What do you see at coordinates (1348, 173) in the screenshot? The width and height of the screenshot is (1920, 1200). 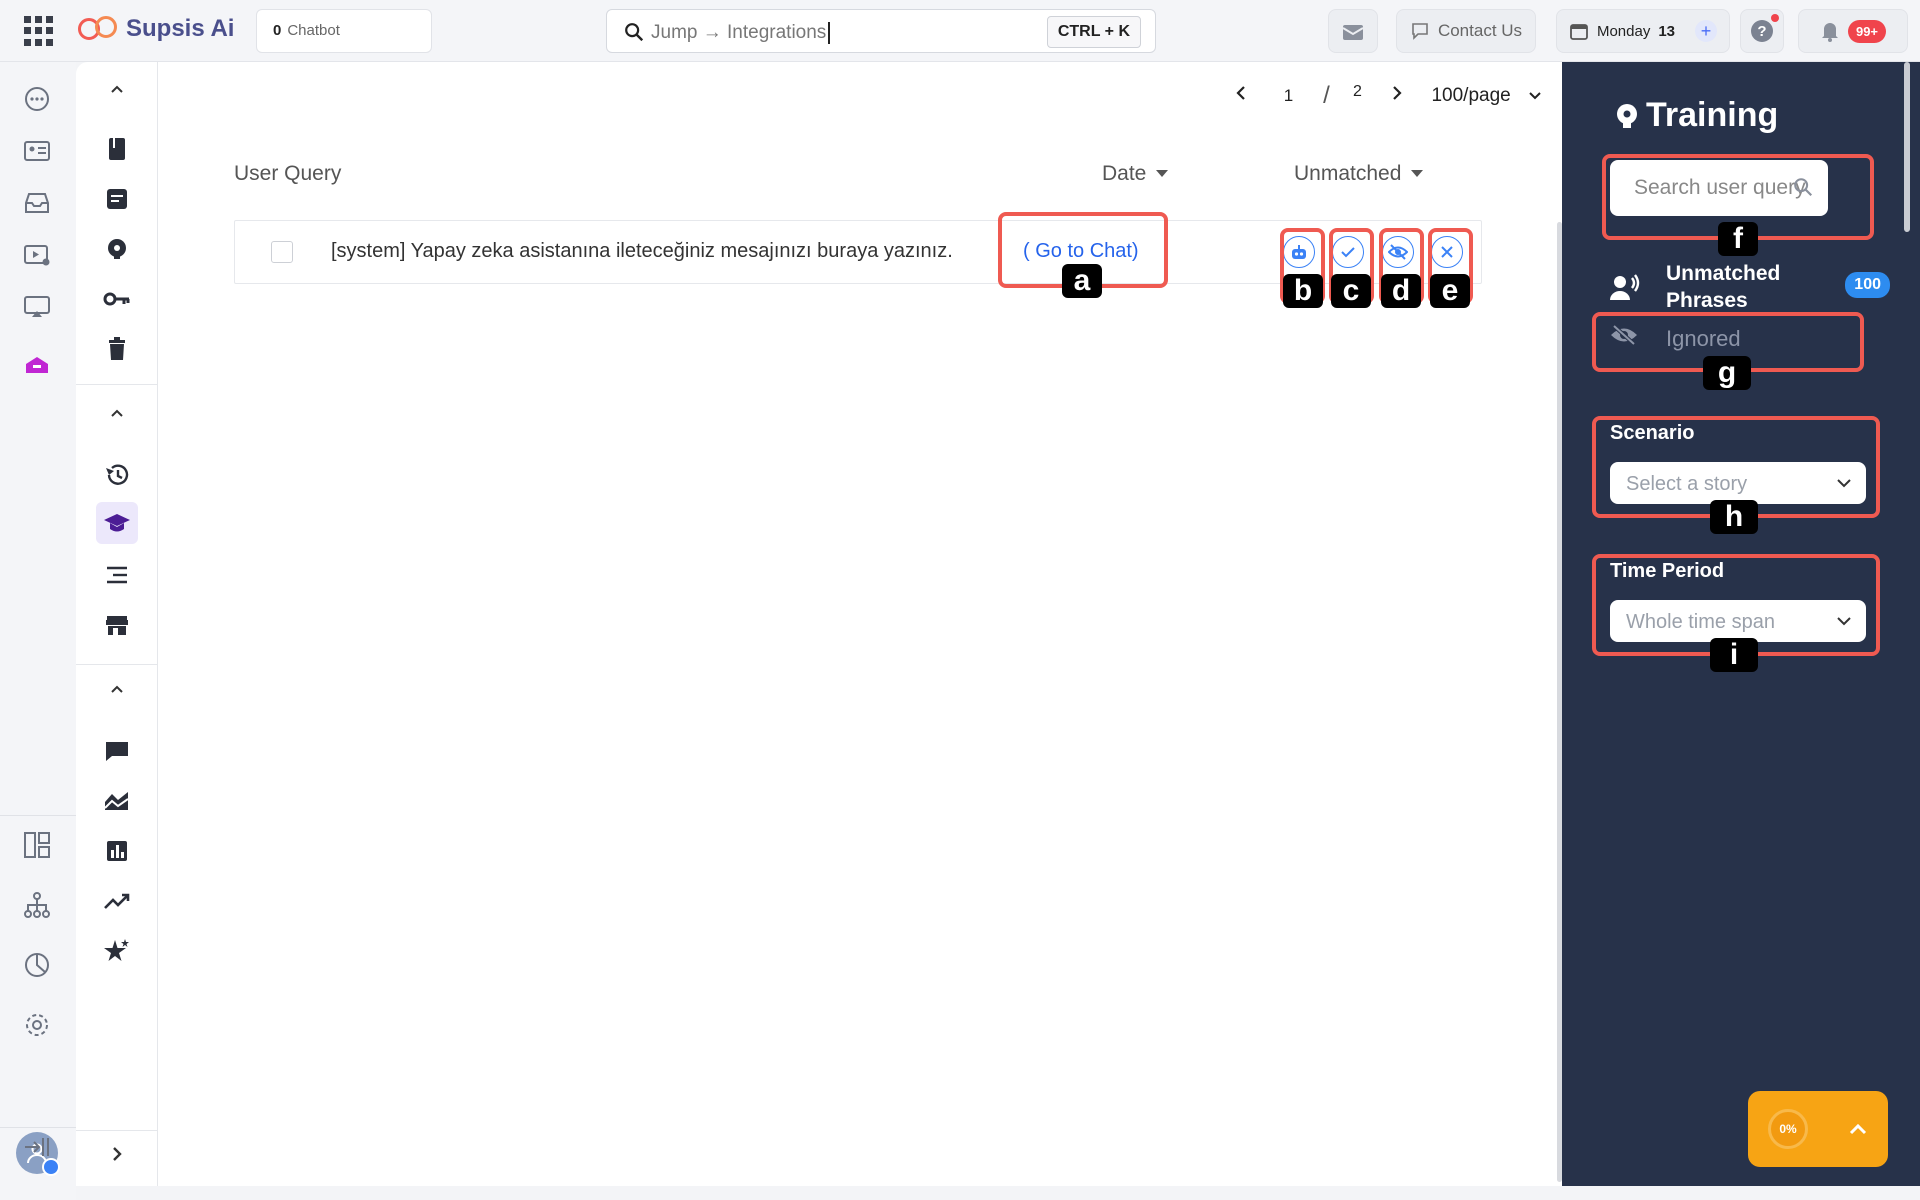 I see `status-column-label: Unmatched` at bounding box center [1348, 173].